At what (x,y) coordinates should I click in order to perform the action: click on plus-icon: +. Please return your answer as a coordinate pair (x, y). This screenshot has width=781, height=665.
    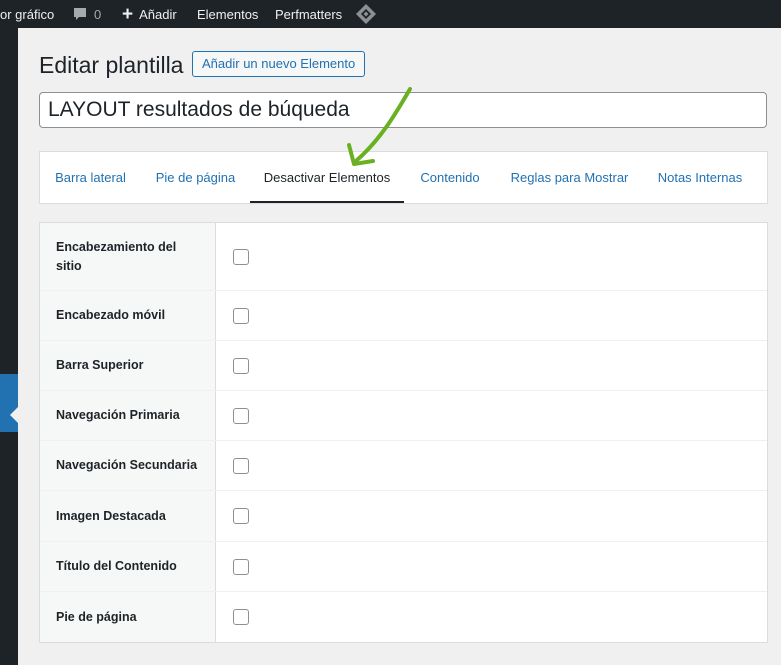
    Looking at the image, I should click on (128, 14).